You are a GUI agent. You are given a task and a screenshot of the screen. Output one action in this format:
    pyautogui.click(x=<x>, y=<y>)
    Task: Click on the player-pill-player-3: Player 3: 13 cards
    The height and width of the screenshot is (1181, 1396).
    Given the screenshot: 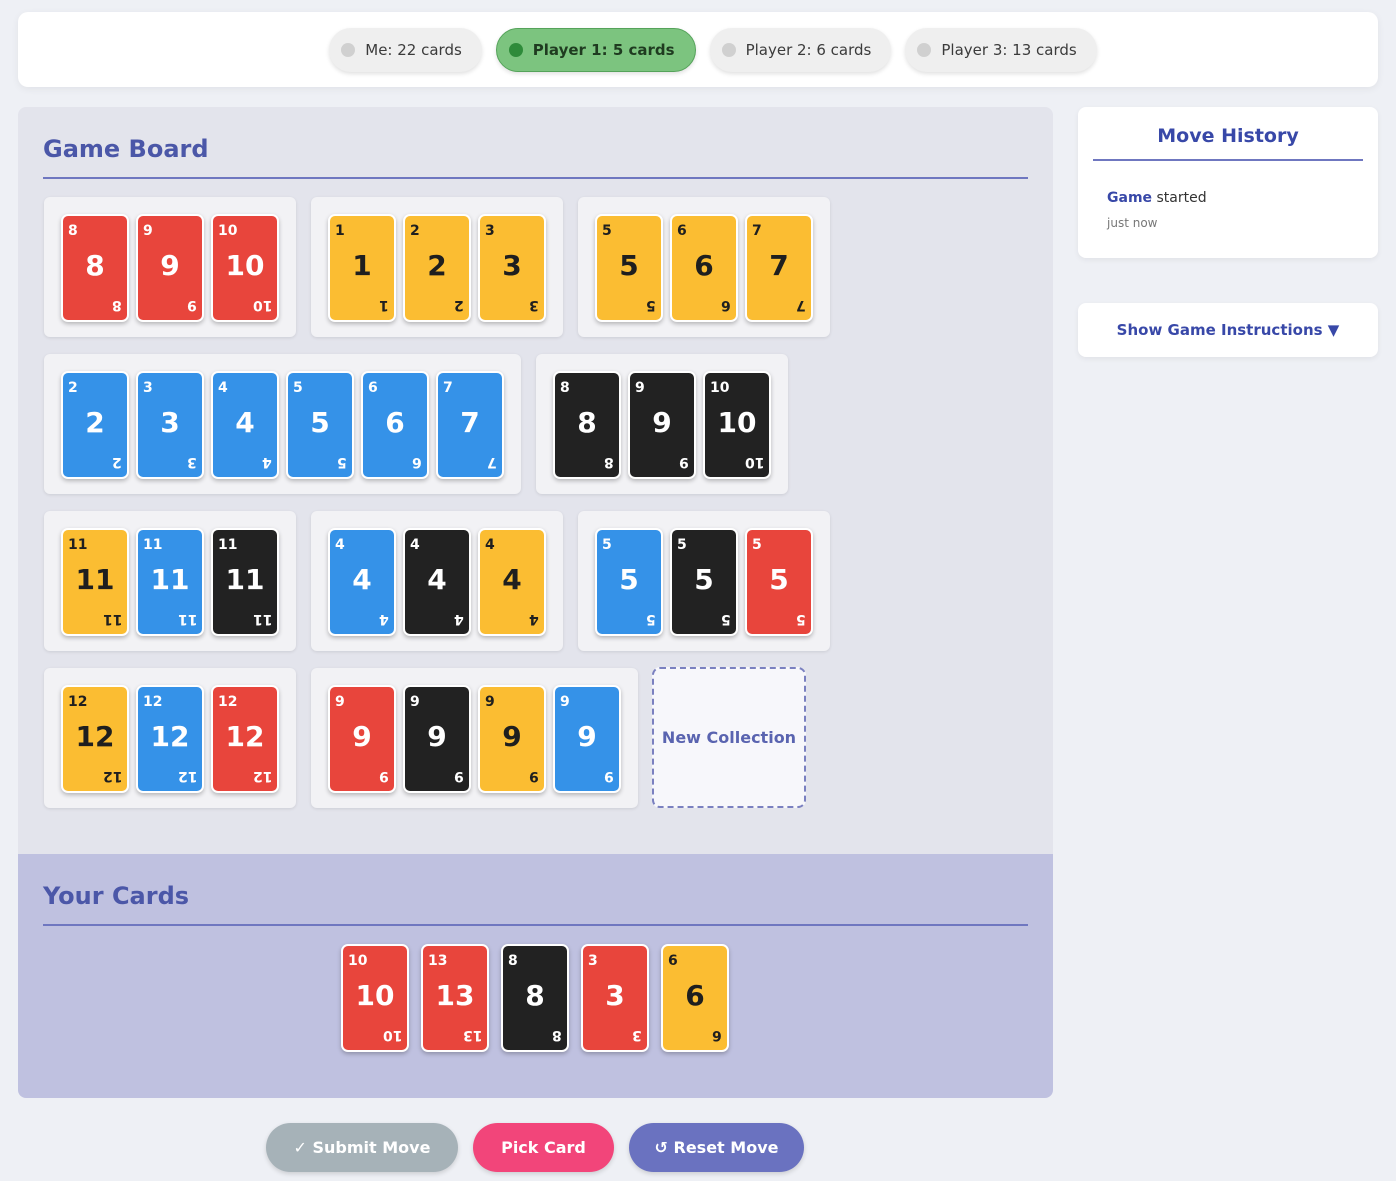 What is the action you would take?
    pyautogui.click(x=1001, y=49)
    